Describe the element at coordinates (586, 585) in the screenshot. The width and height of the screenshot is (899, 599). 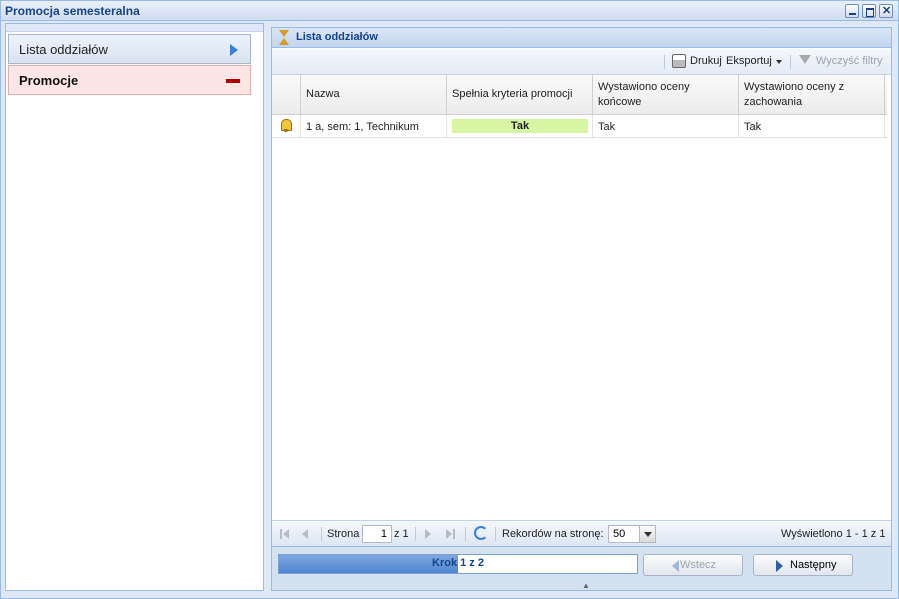
I see `collapse-splitter-icon: ▲` at that location.